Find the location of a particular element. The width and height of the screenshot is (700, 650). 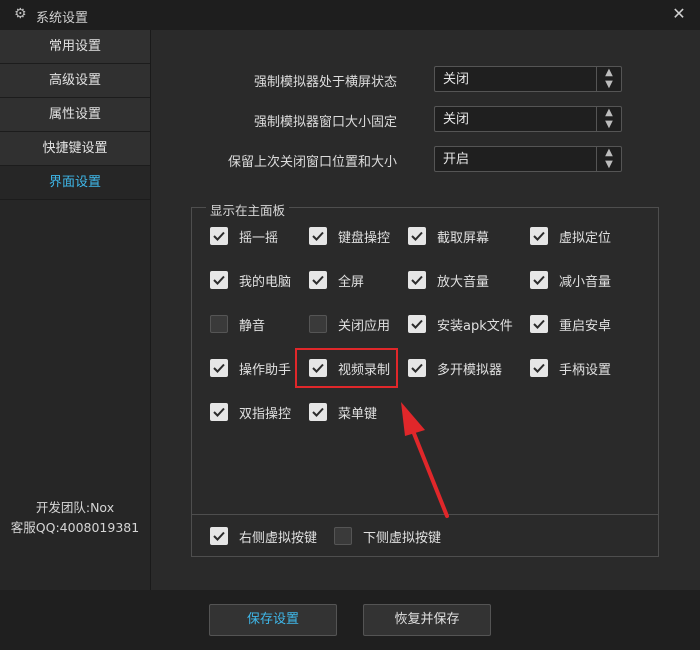

dev-team-label: 开发团队:Nox is located at coordinates (75, 507).